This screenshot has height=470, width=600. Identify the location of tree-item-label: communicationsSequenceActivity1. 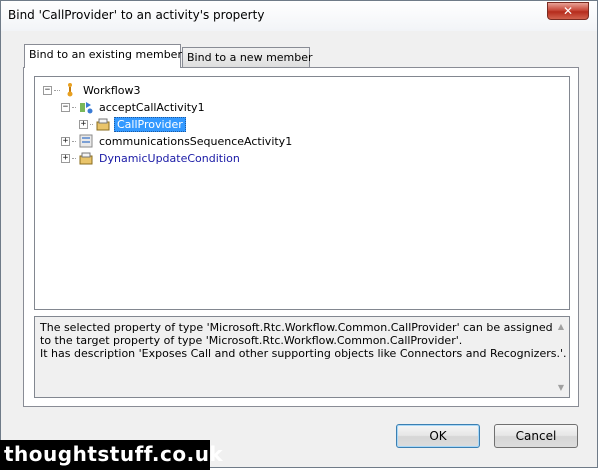
(196, 141).